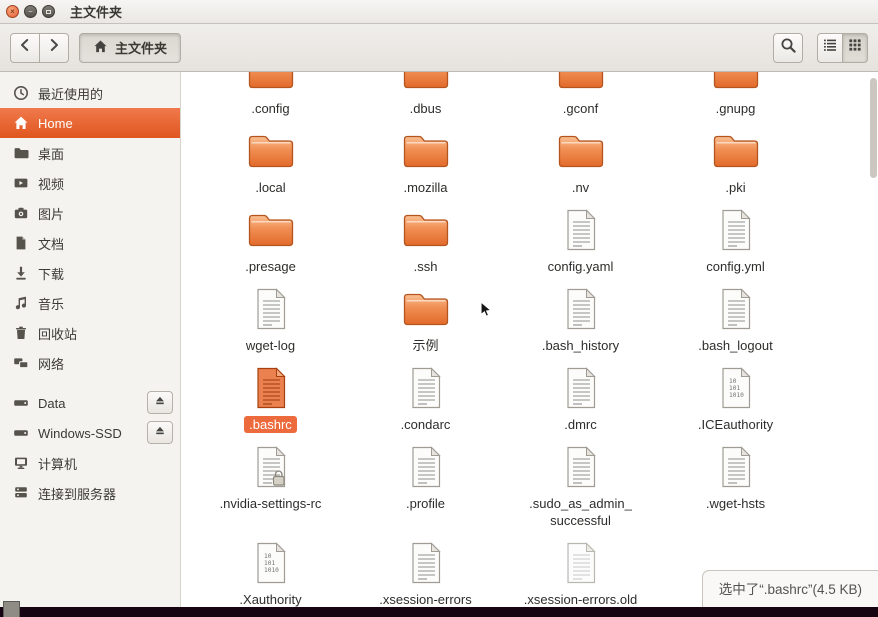  I want to click on vertical-scrollbar, so click(873, 339).